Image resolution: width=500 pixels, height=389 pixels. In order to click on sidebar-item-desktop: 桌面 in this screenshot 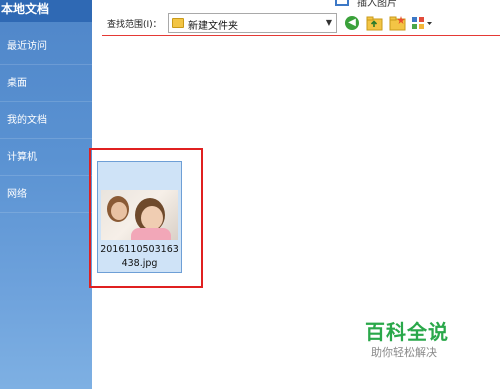, I will do `click(46, 84)`.